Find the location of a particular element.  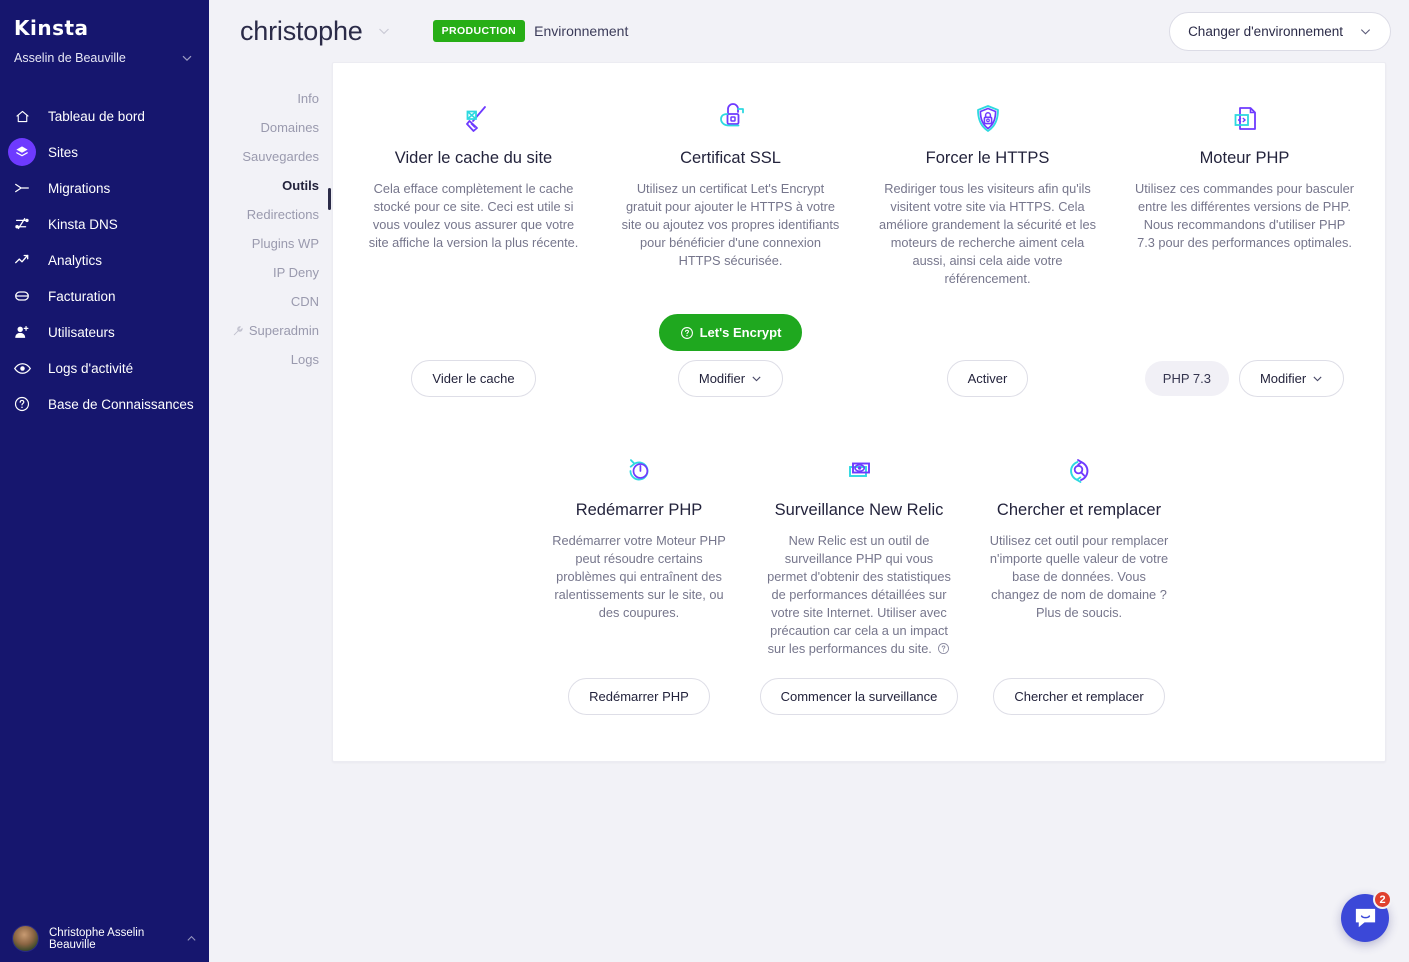

sidebar-item-base-de-connaissances: Base de Connaissances is located at coordinates (104, 404).